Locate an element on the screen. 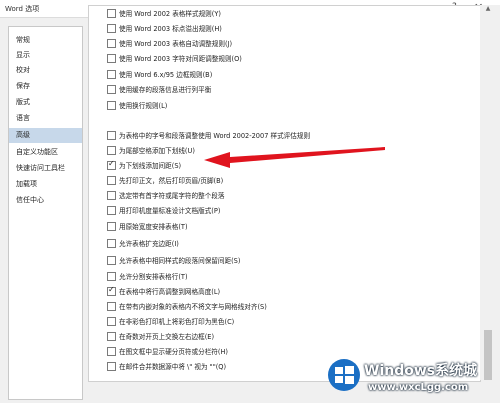  option-label: 使用换行规则(L) is located at coordinates (143, 106).